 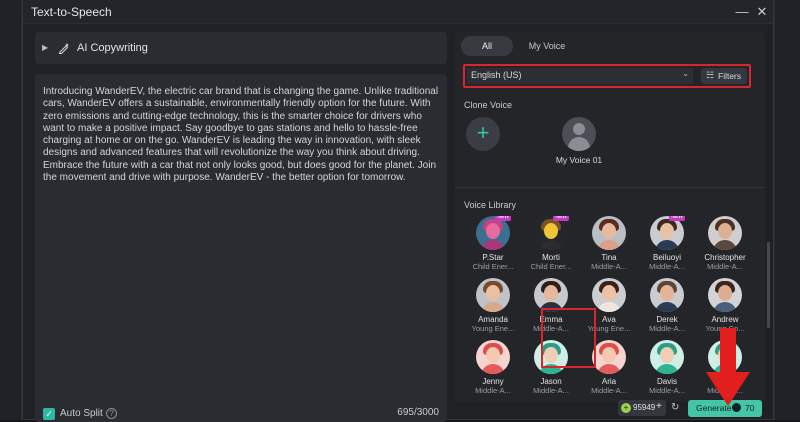 What do you see at coordinates (768, 285) in the screenshot?
I see `voice-library-scrollbar` at bounding box center [768, 285].